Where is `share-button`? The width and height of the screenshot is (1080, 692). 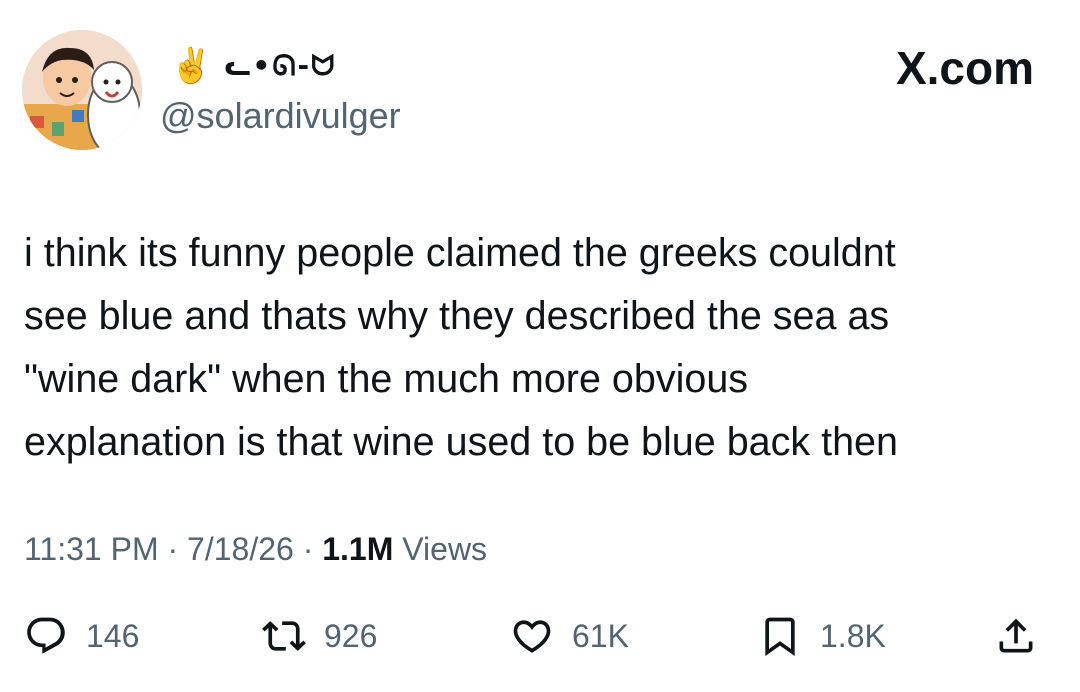 share-button is located at coordinates (1016, 636).